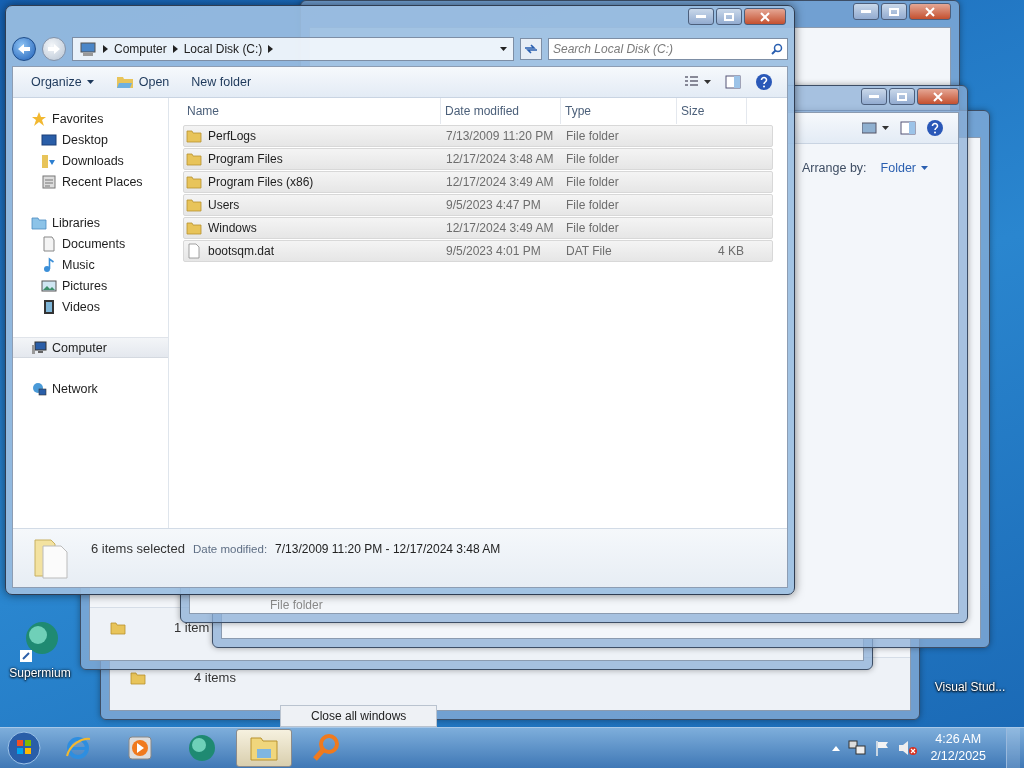 The image size is (1024, 768). I want to click on music-note-icon, so click(49, 264).